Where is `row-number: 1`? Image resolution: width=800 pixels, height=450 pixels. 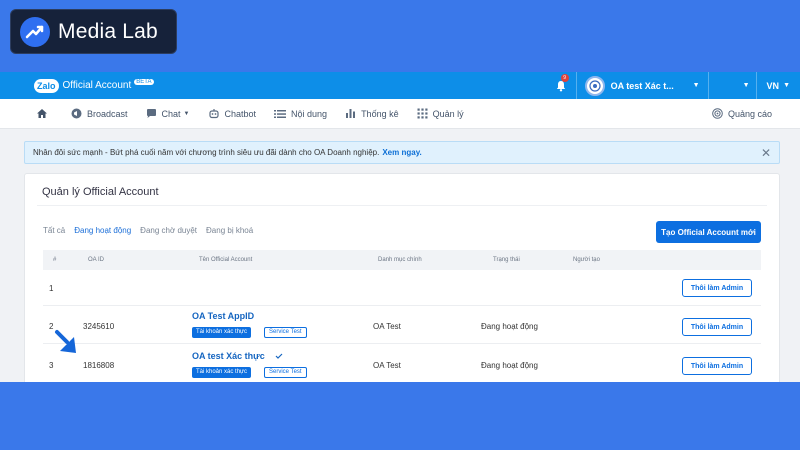 row-number: 1 is located at coordinates (51, 288).